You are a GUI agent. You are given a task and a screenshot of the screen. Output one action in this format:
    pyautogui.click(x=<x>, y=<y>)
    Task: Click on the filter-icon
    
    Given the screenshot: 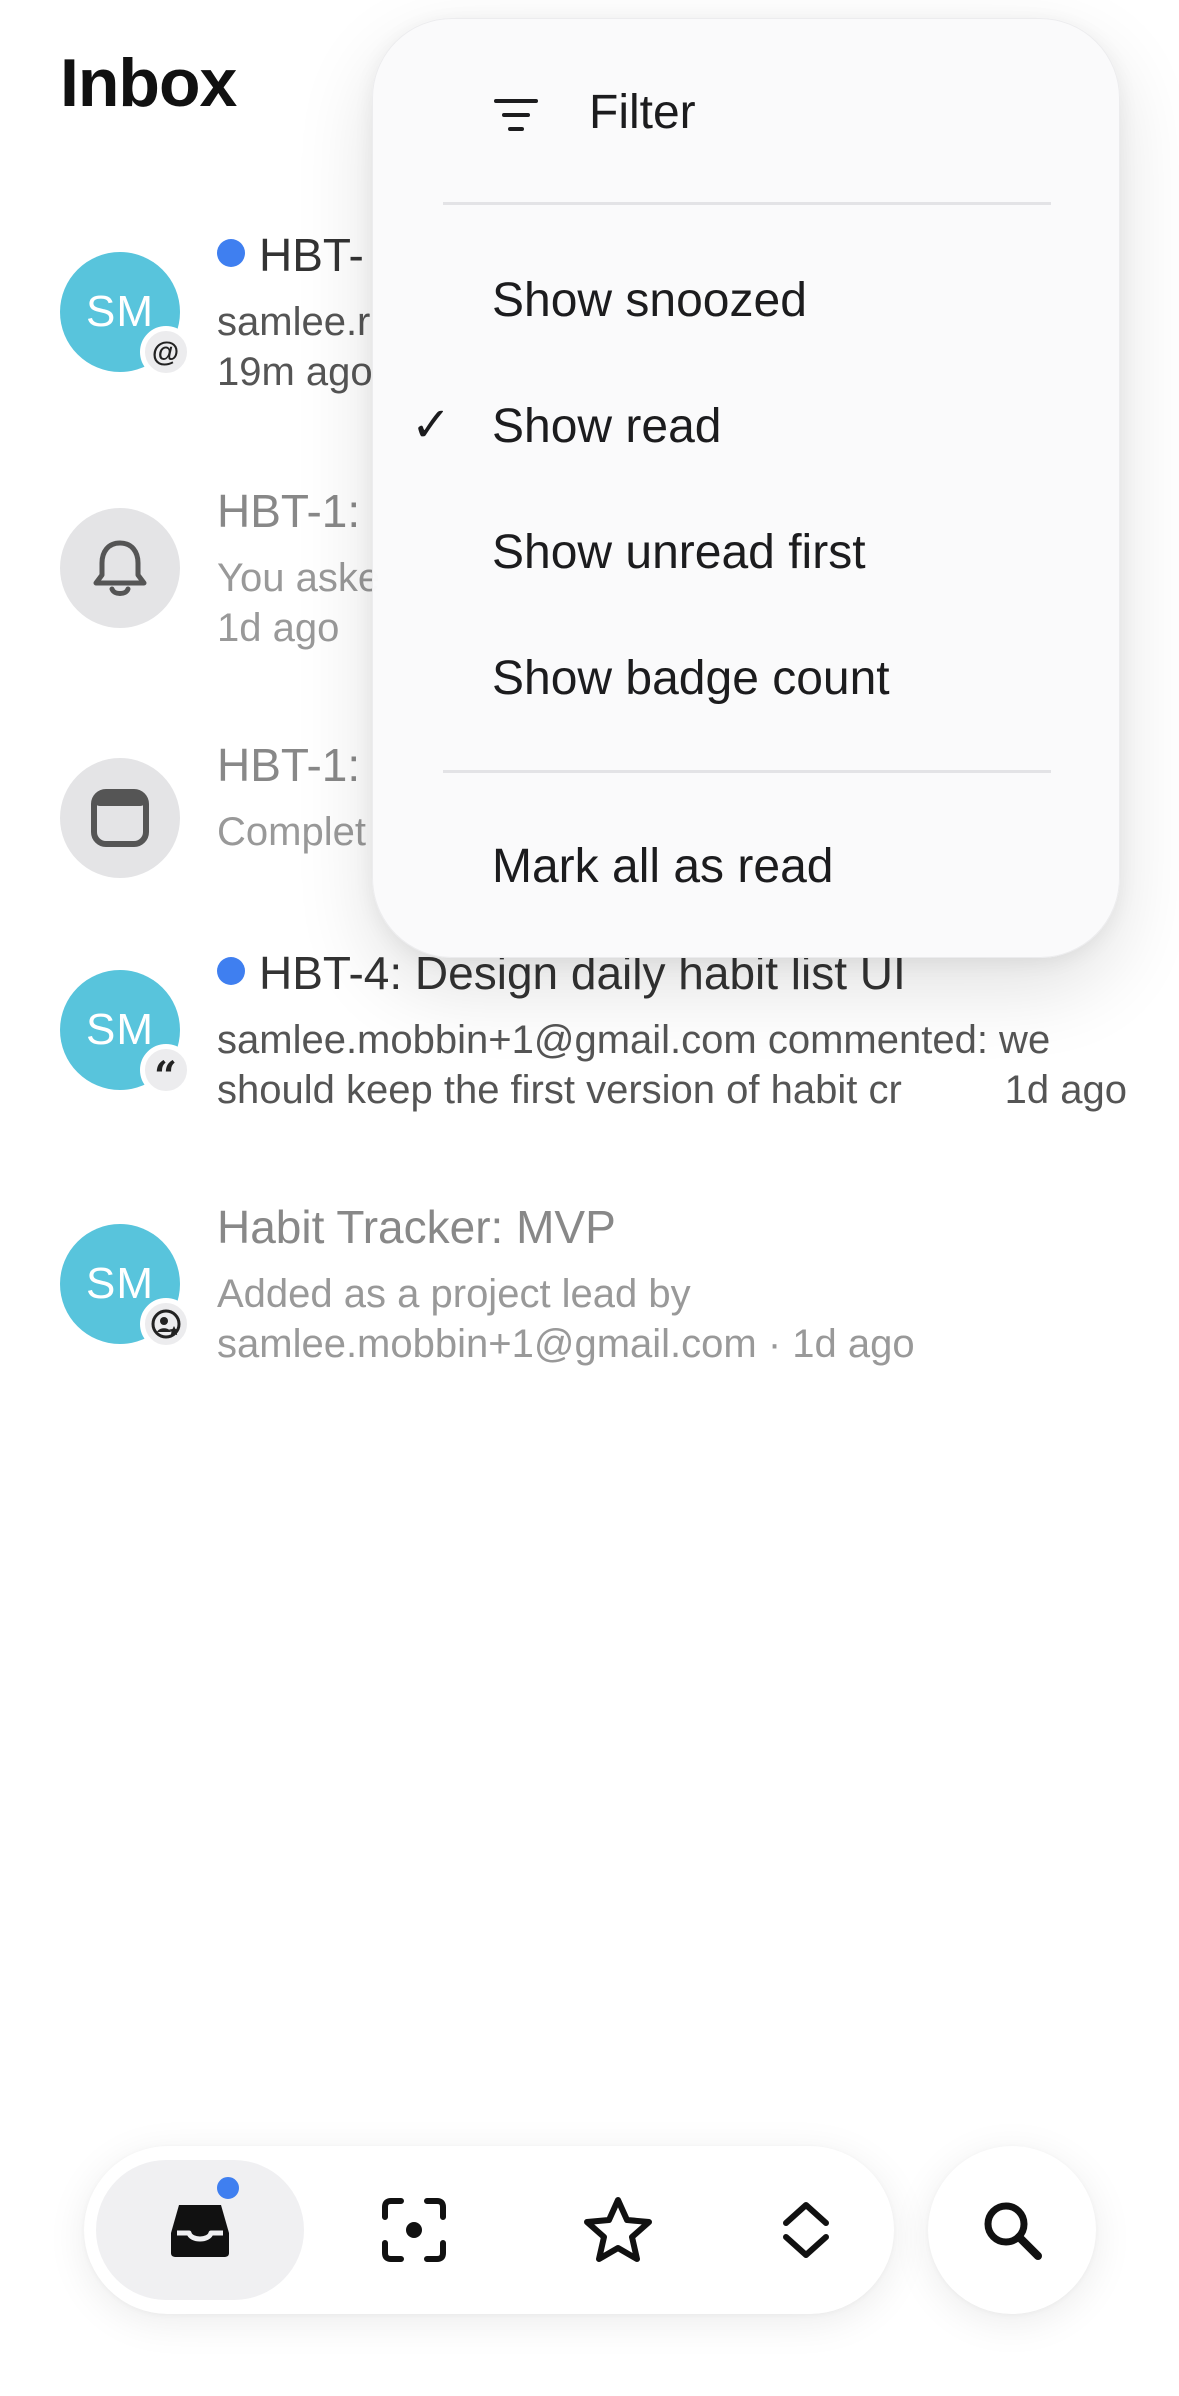 What is the action you would take?
    pyautogui.click(x=516, y=115)
    